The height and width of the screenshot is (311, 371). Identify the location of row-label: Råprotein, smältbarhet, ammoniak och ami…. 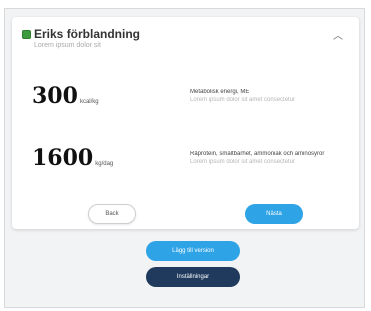
(257, 154).